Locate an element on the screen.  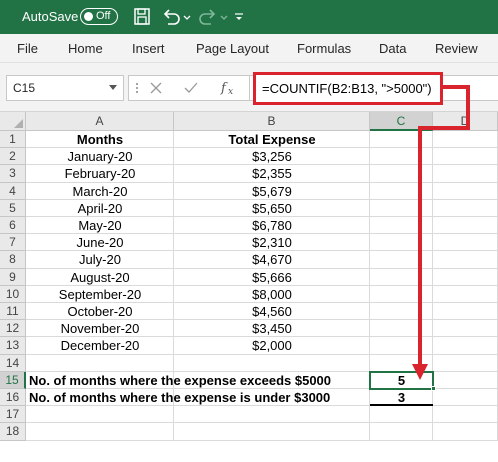
tab-insert: Insert is located at coordinates (148, 48).